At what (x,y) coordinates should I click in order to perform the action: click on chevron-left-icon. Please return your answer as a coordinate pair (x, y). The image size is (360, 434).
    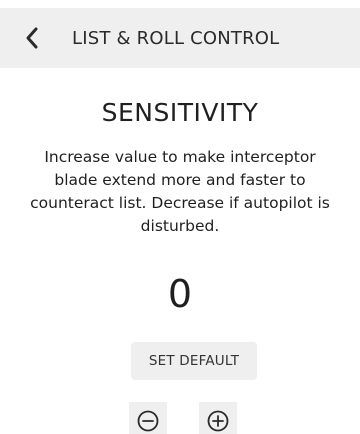
    Looking at the image, I should click on (32, 38).